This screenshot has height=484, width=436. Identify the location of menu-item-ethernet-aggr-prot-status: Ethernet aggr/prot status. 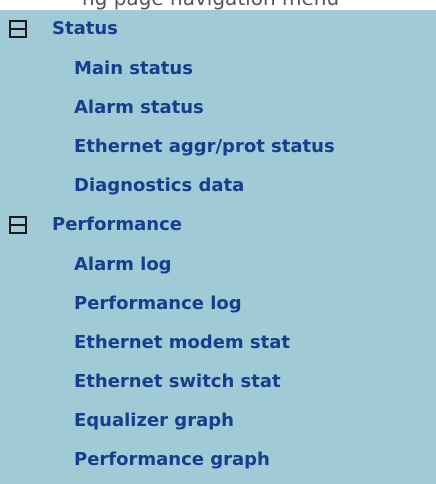
(218, 147).